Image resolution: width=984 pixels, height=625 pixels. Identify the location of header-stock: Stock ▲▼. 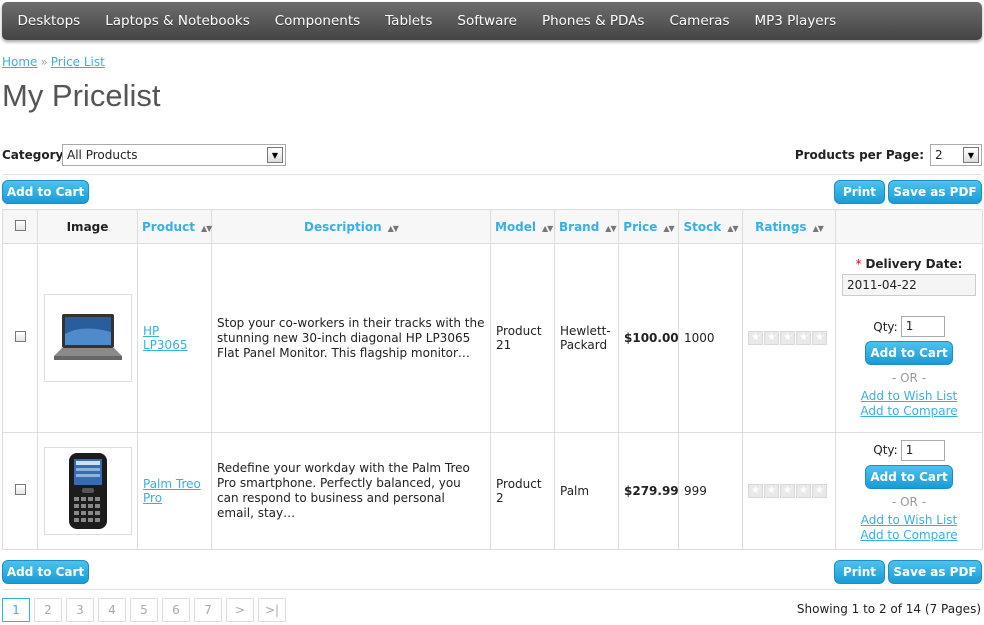
(710, 226).